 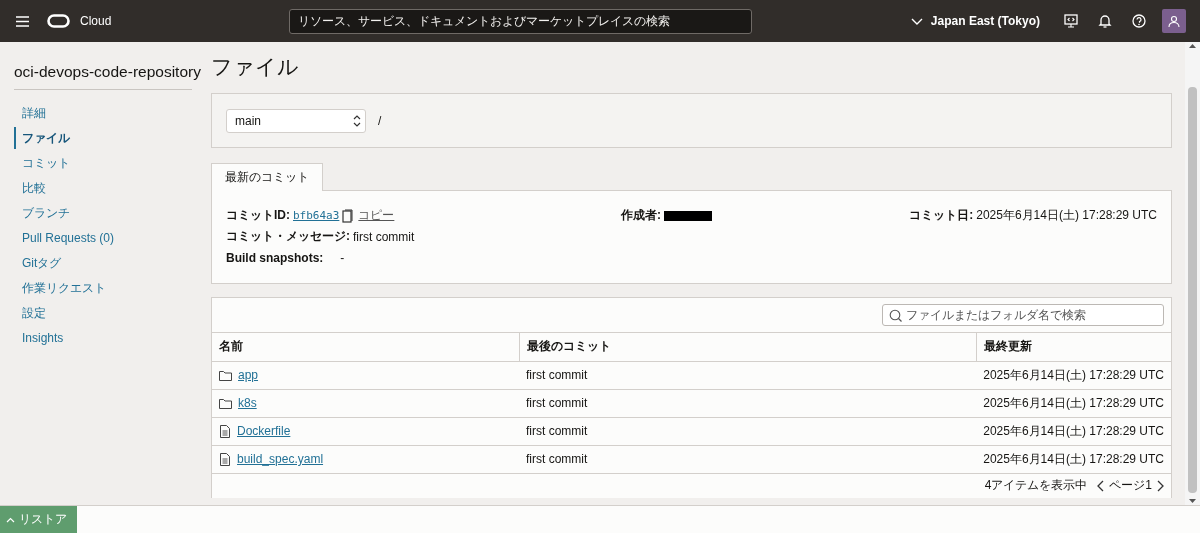 What do you see at coordinates (58, 21) in the screenshot?
I see `logo-icon` at bounding box center [58, 21].